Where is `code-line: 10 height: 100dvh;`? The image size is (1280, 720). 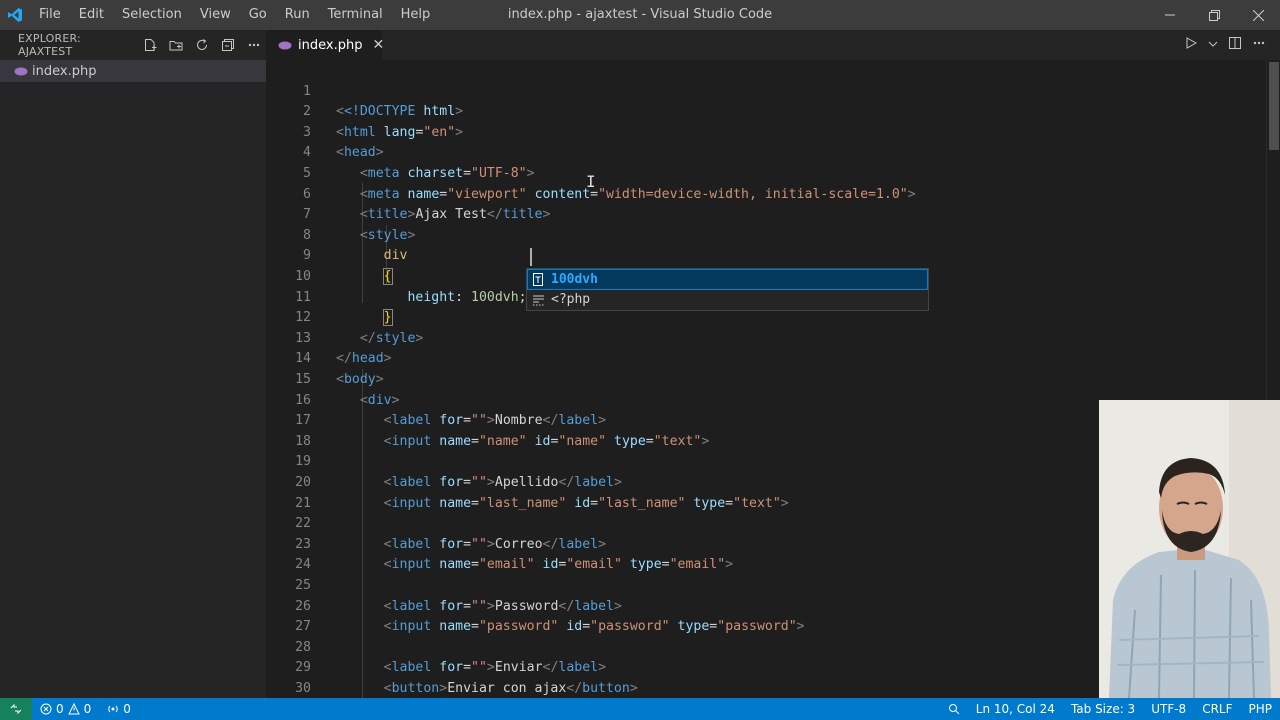
code-line: 10 height: 100dvh; is located at coordinates (766, 275).